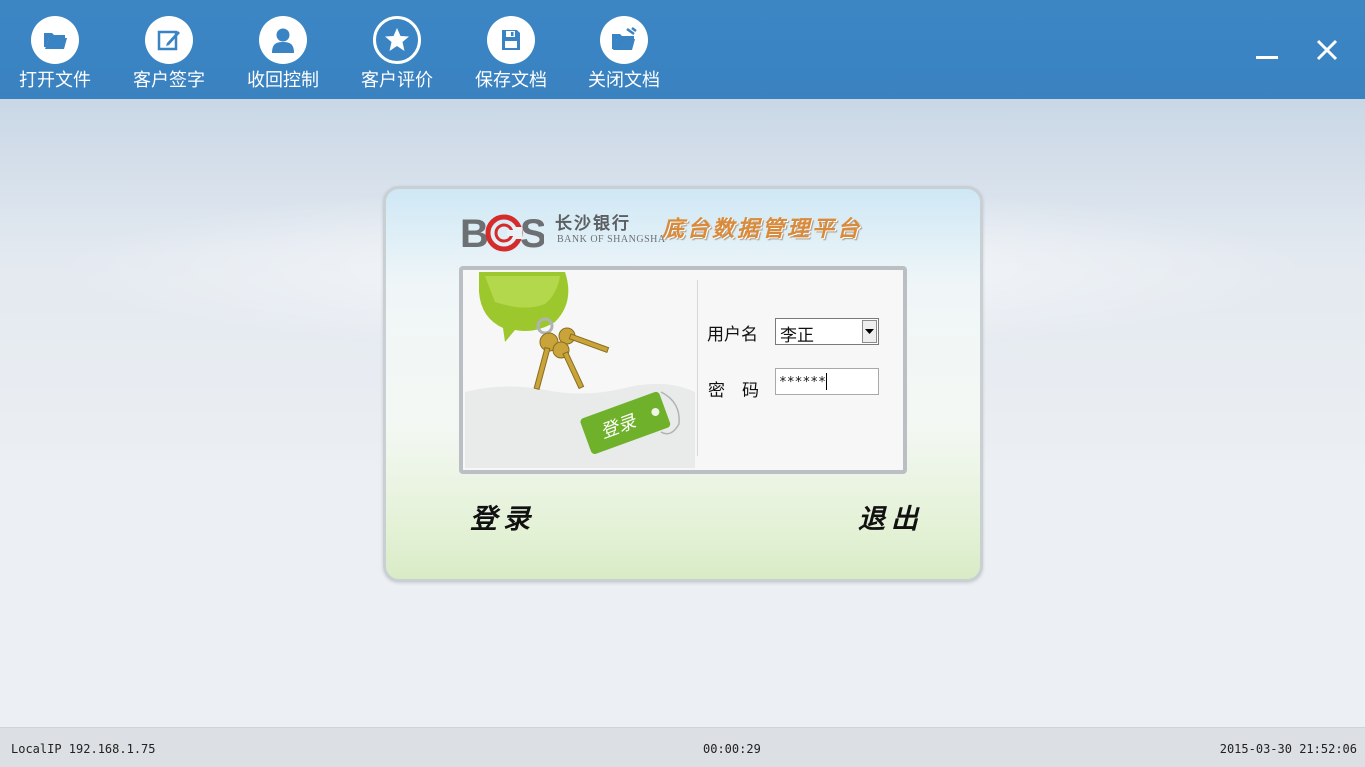 The width and height of the screenshot is (1365, 767). I want to click on username-value: 李正, so click(797, 336).